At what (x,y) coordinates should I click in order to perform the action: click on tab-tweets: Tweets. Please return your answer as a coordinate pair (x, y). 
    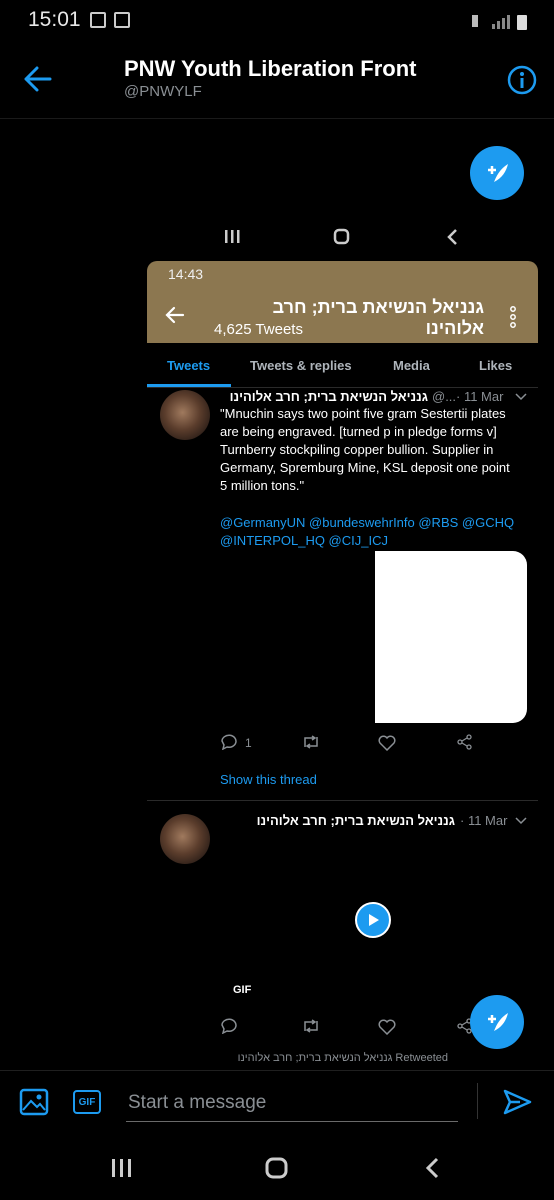
    Looking at the image, I should click on (189, 365).